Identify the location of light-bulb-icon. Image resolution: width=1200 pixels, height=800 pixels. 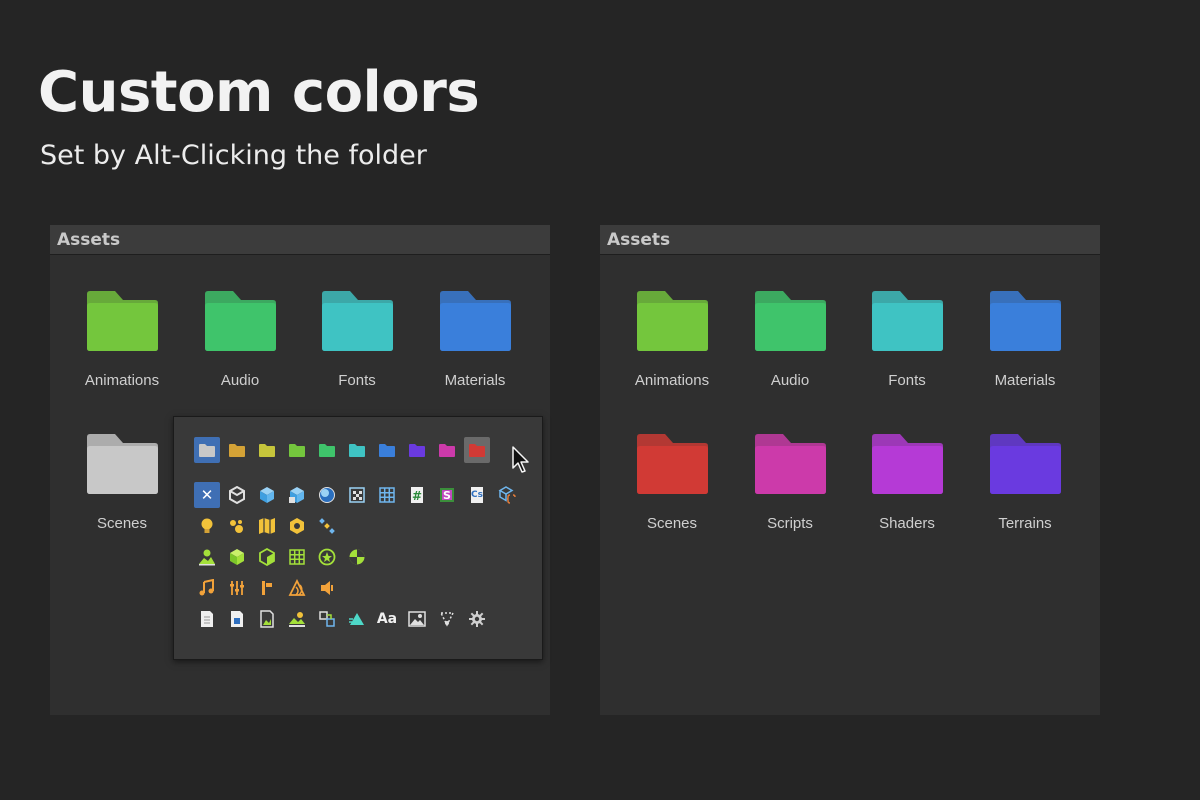
(207, 526).